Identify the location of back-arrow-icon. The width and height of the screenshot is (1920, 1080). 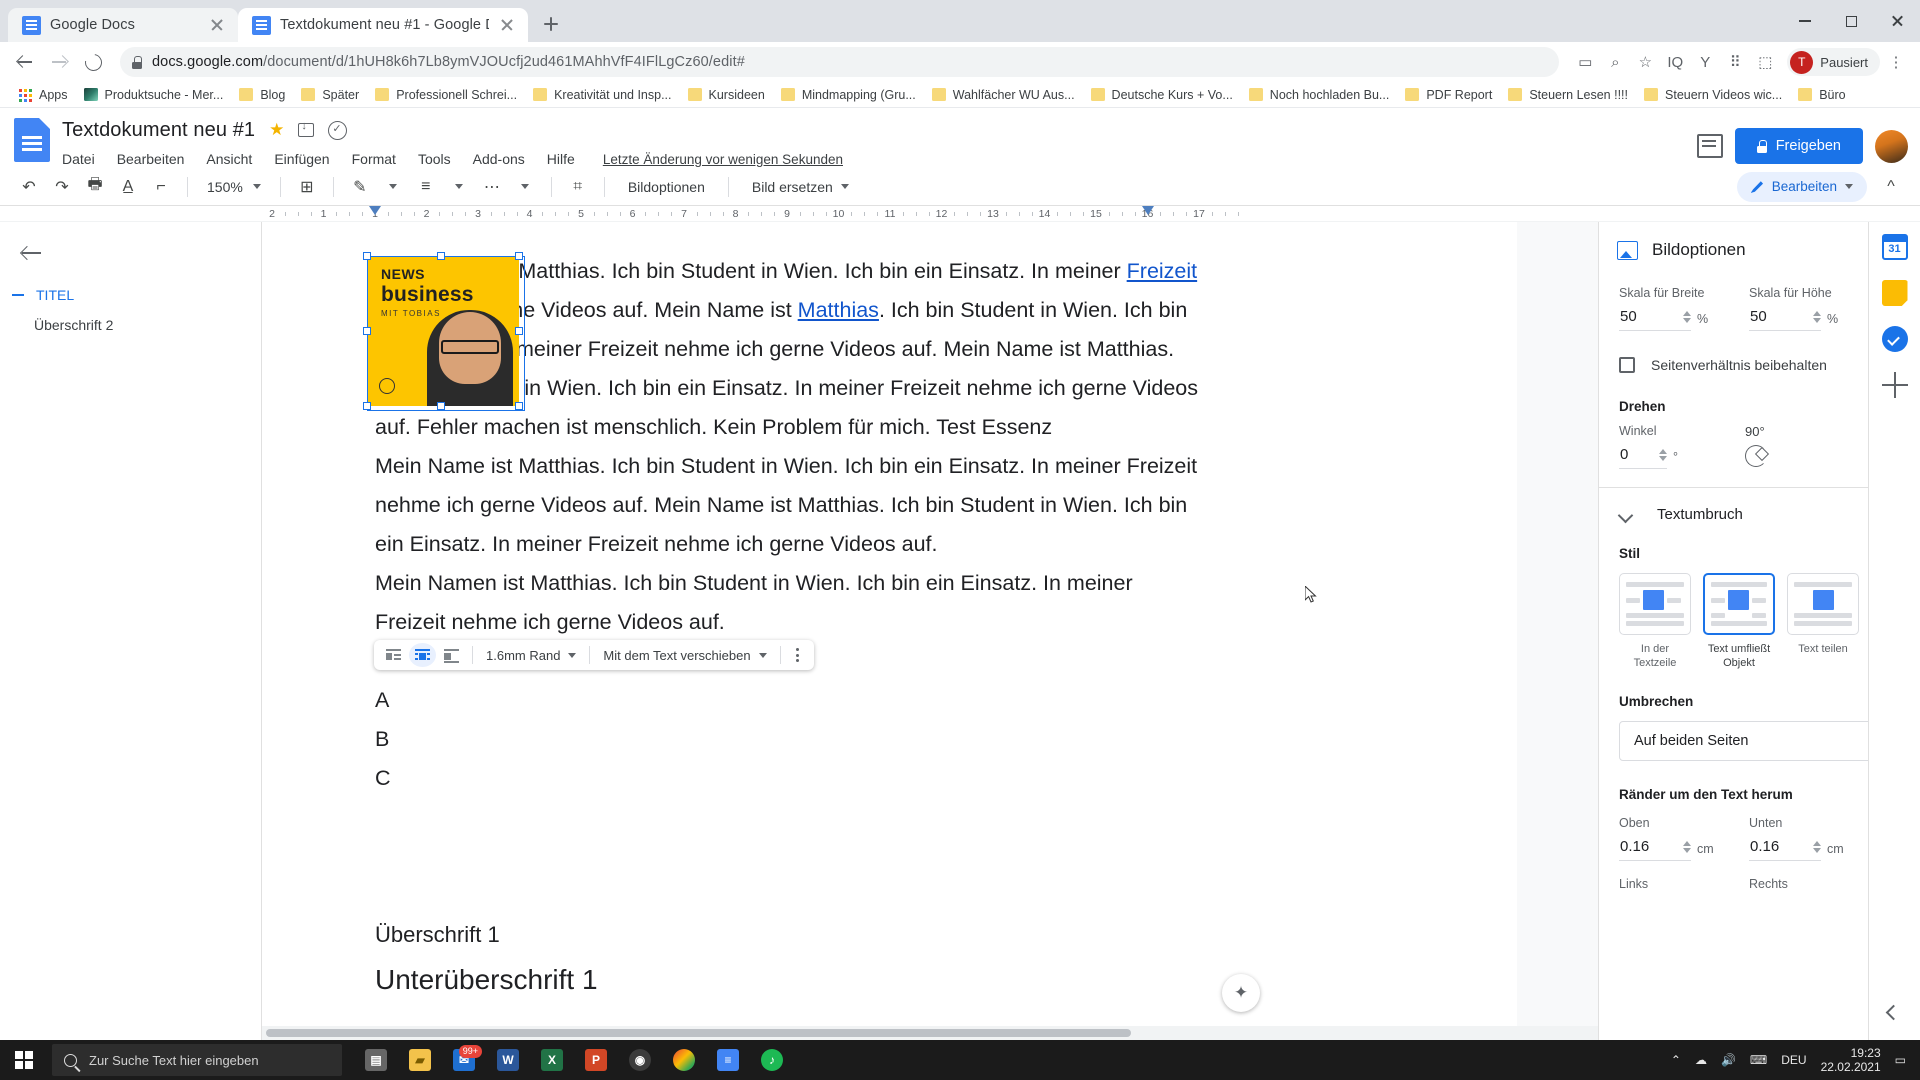
(32, 253).